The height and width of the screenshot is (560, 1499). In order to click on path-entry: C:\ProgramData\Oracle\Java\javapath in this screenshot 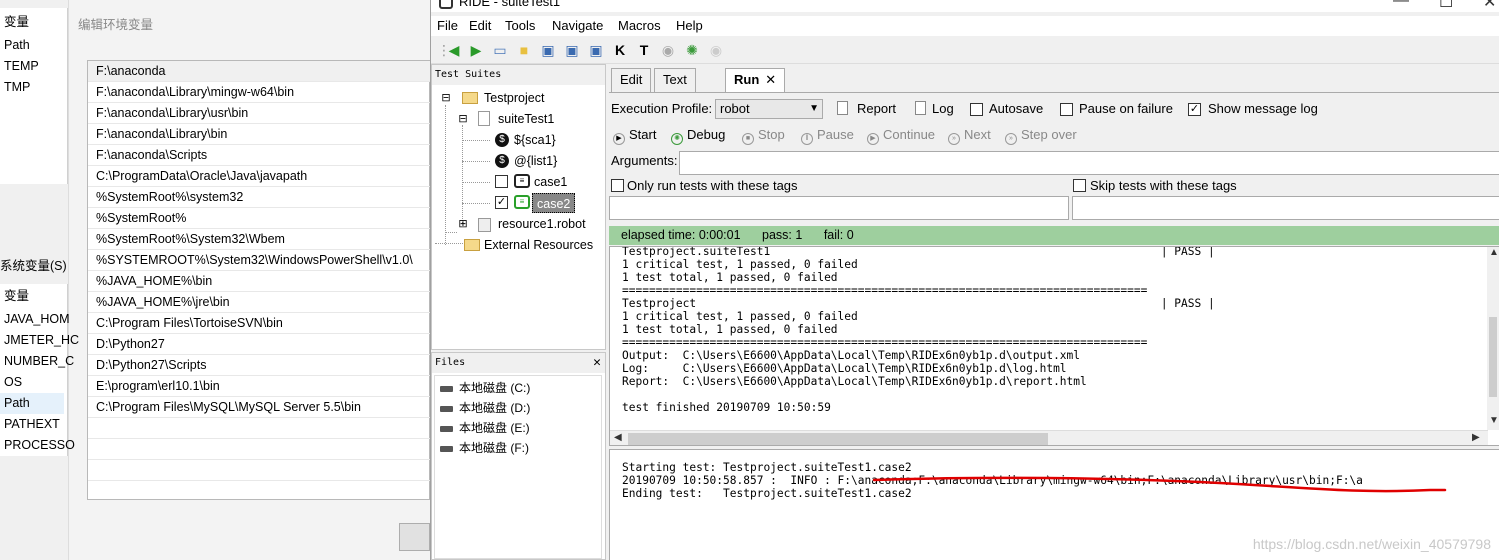, I will do `click(259, 176)`.